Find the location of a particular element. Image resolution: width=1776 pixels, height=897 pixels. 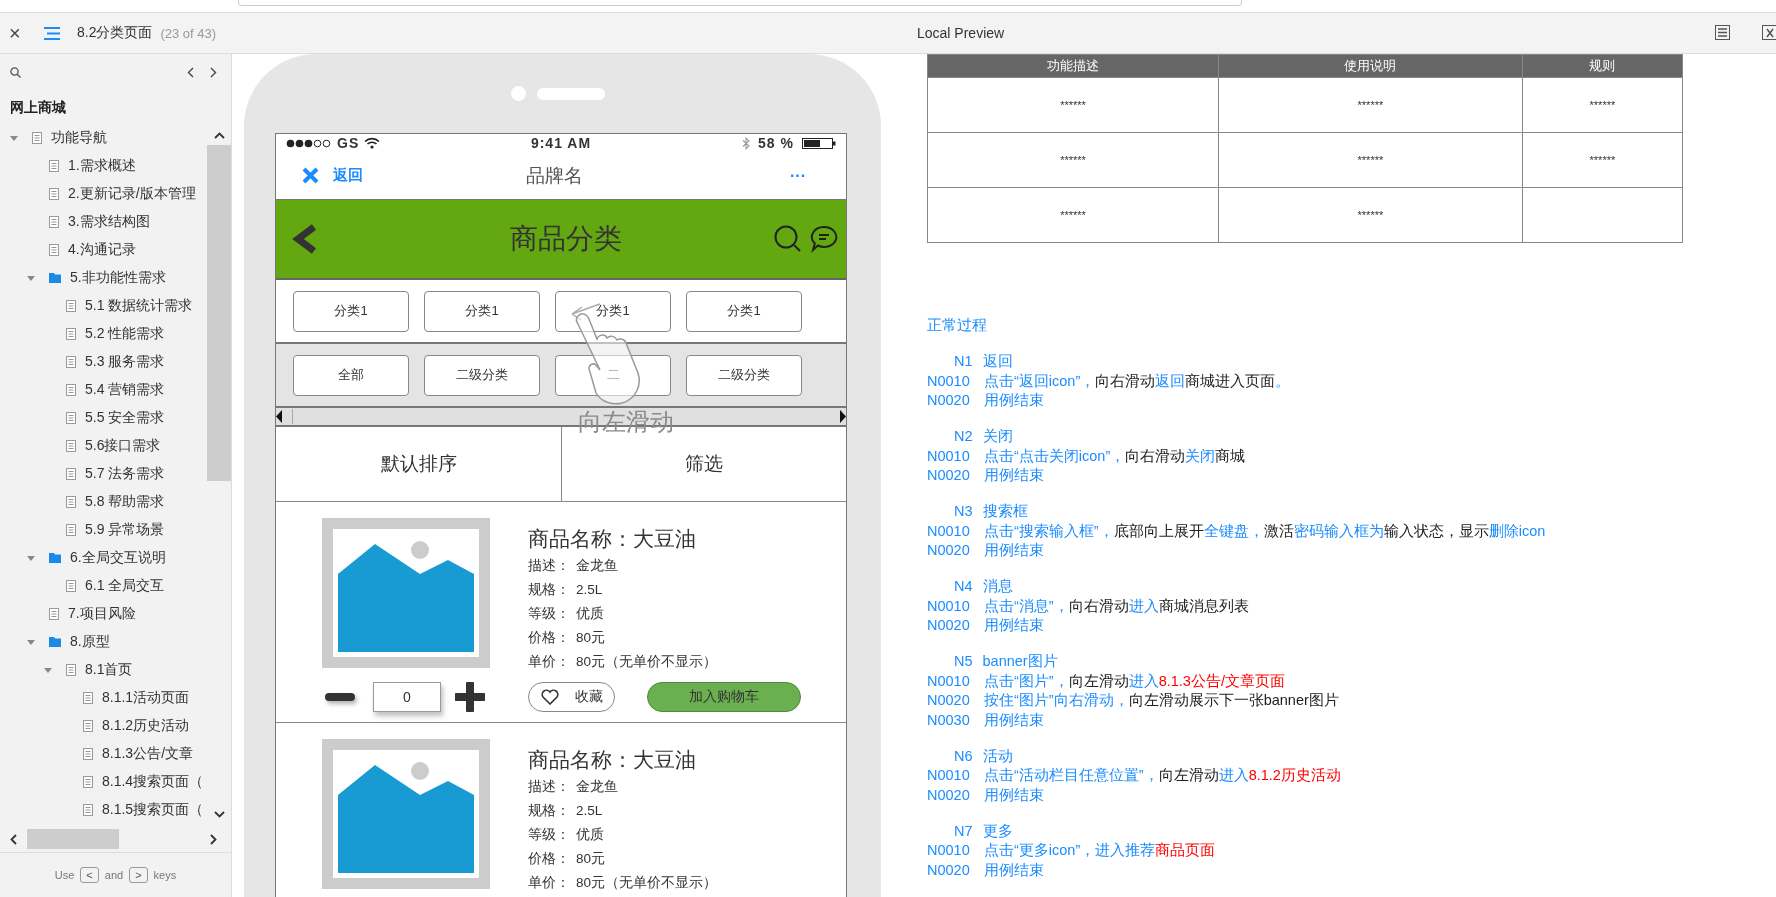

close-icon is located at coordinates (310, 175).